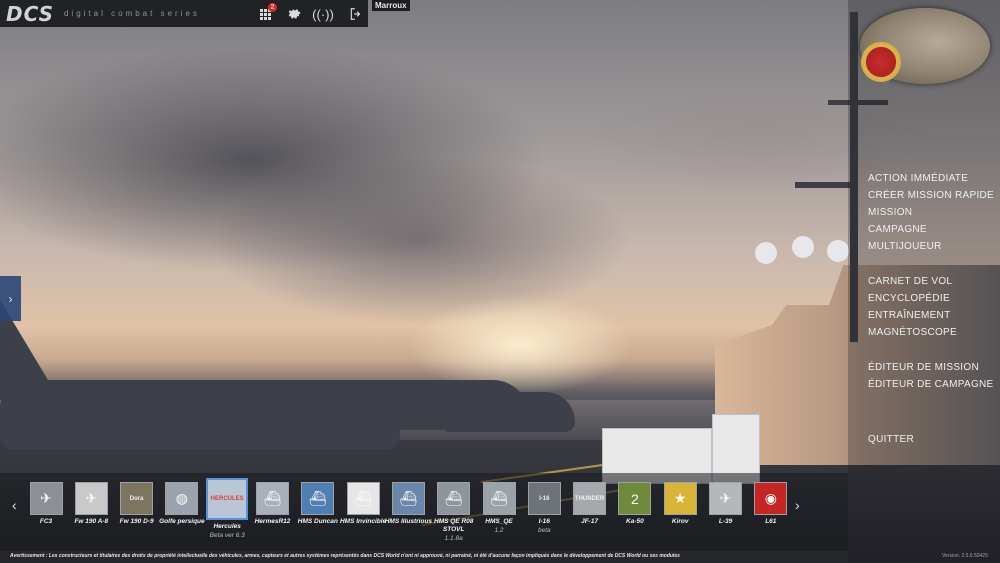  Describe the element at coordinates (931, 384) in the screenshot. I see `menu-campaign-editor: ÉDITEUR DE CAMPAGNE` at that location.